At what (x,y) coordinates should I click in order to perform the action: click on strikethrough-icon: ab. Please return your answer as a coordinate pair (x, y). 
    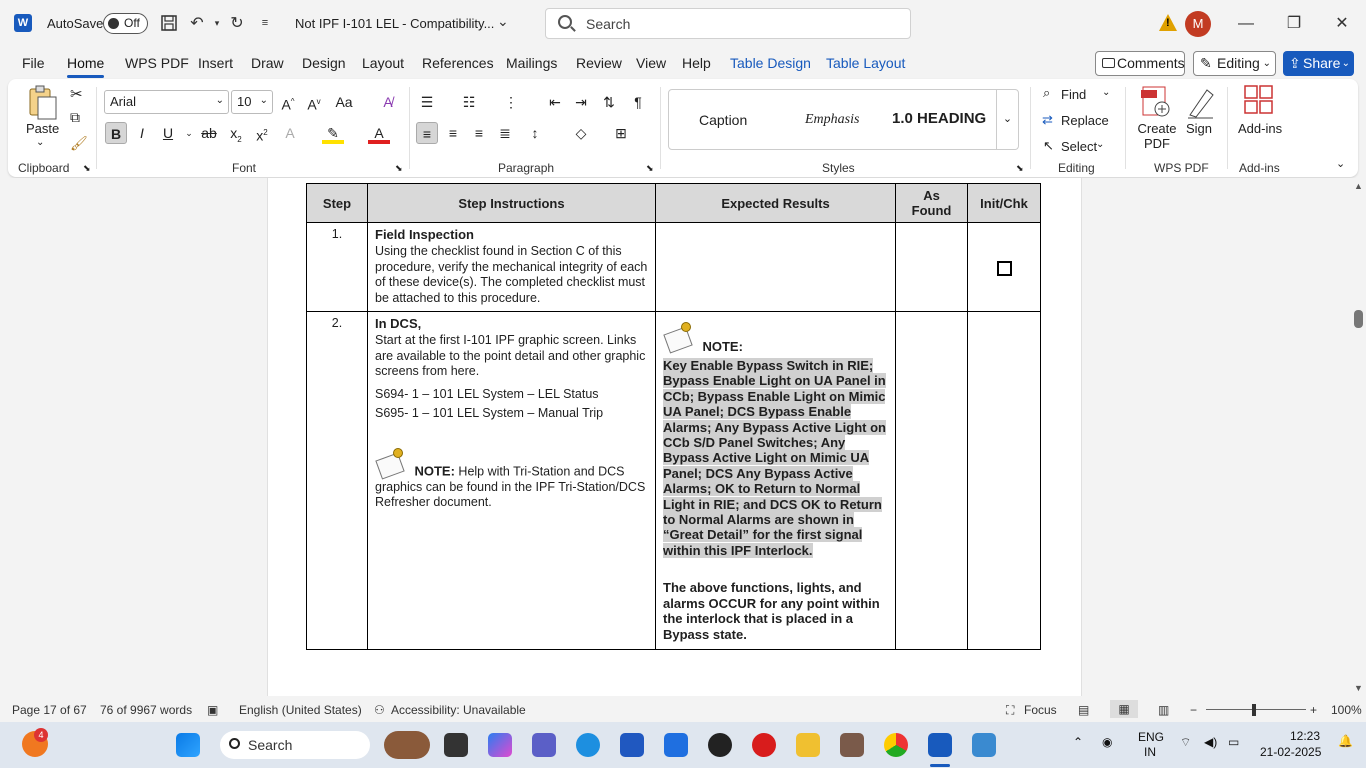
    Looking at the image, I should click on (209, 133).